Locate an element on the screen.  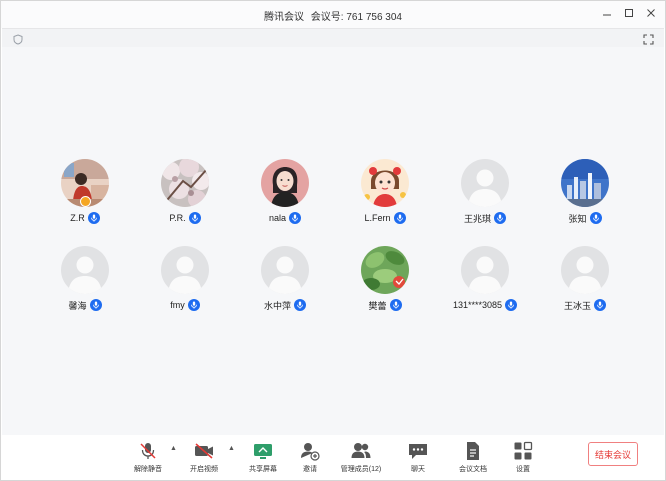
participant-name-row: 131****3085 is located at coordinates (485, 305).